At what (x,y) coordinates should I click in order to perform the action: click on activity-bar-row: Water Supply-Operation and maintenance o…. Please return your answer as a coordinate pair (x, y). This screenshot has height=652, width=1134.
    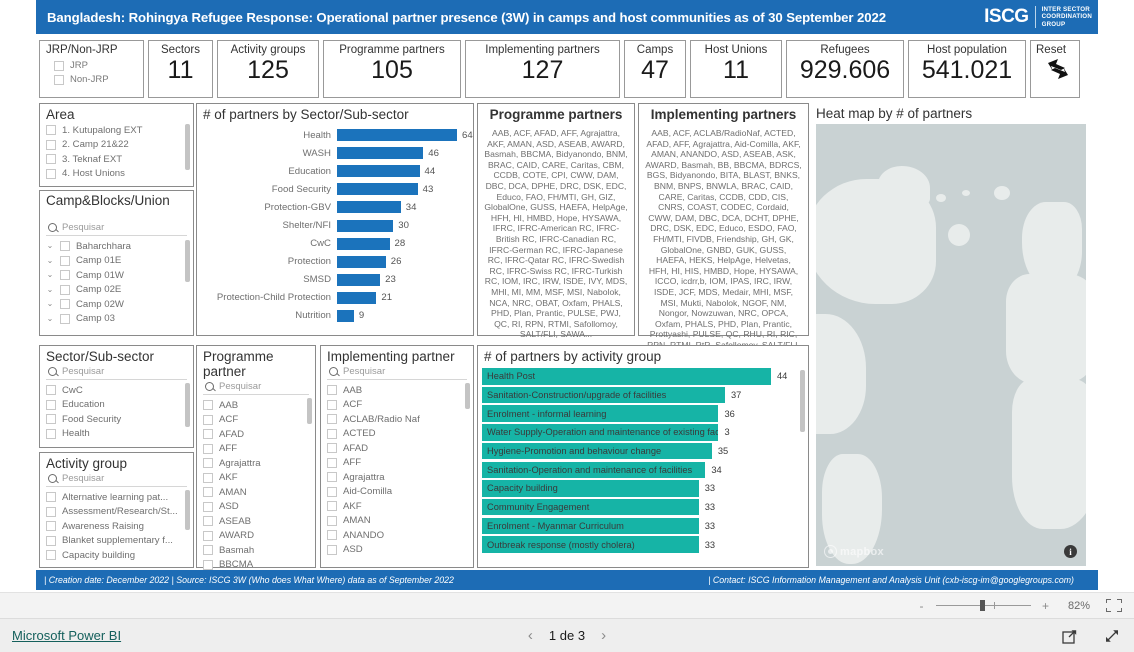
    Looking at the image, I should click on (639, 432).